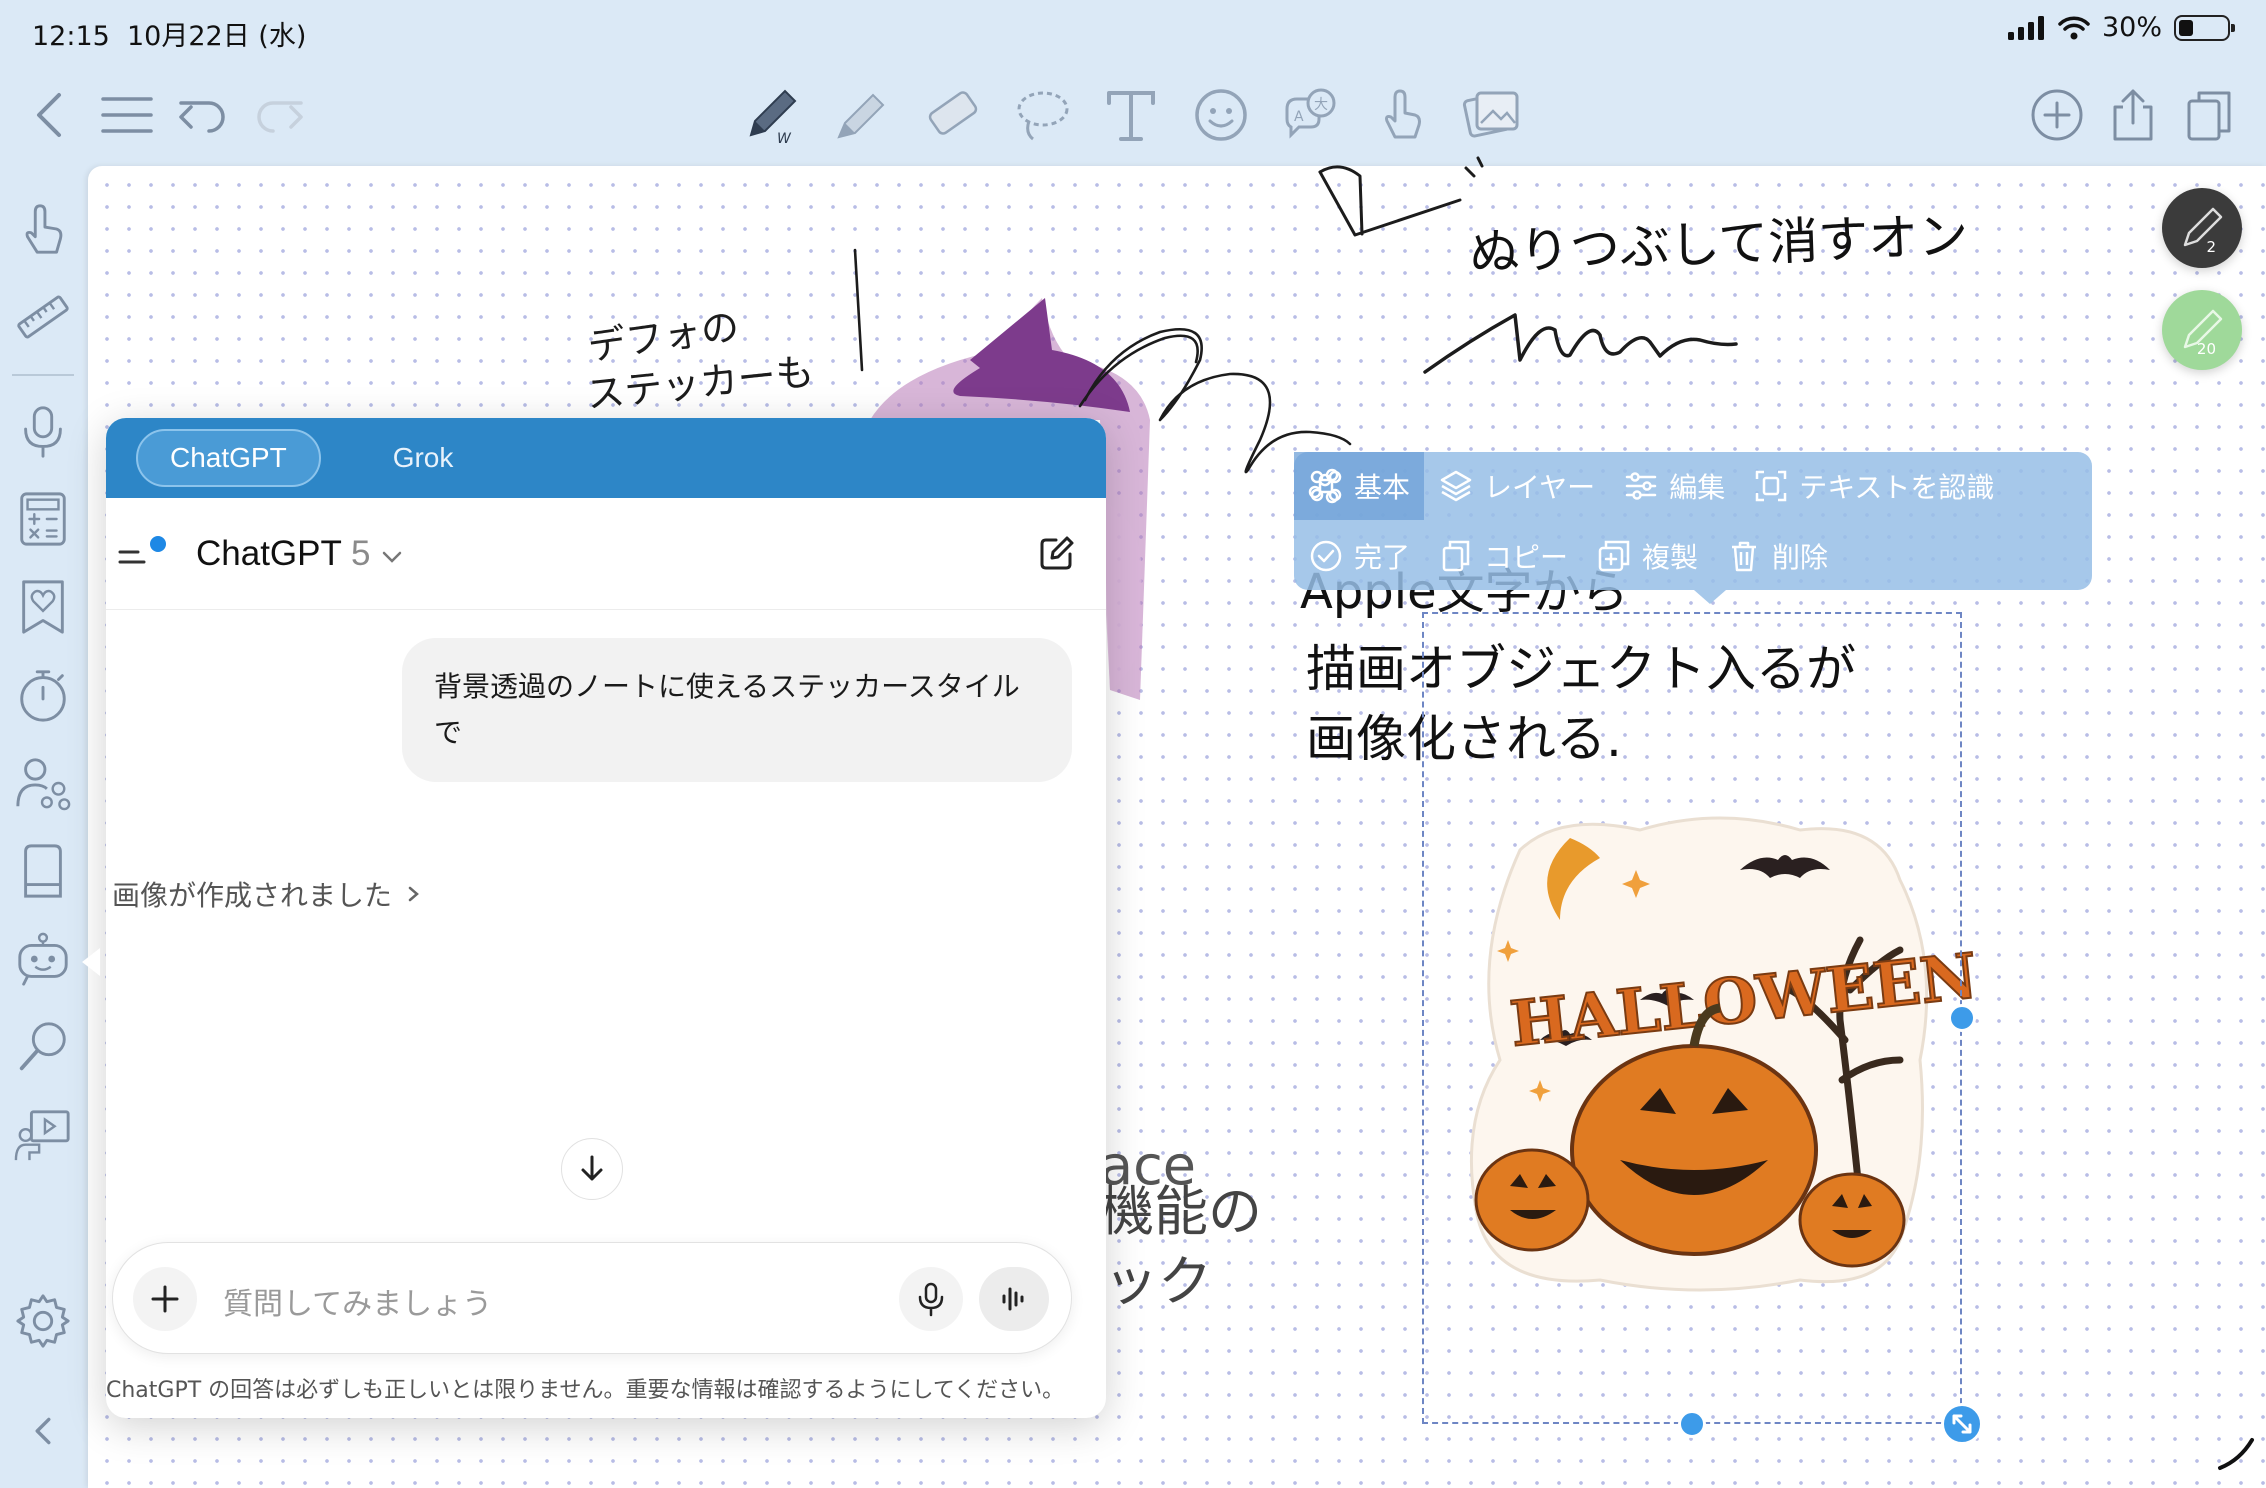 The width and height of the screenshot is (2266, 1488). I want to click on chevron-right-icon, so click(413, 894).